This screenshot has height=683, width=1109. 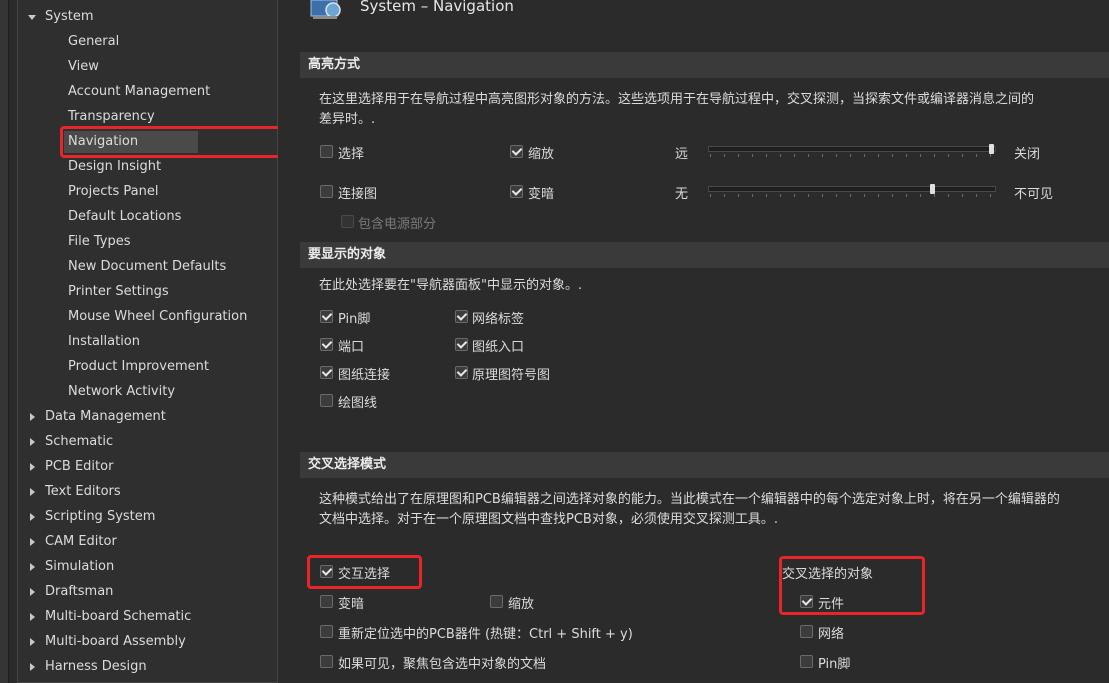 What do you see at coordinates (79, 592) in the screenshot?
I see `tree-item-draftsman: Draftsman` at bounding box center [79, 592].